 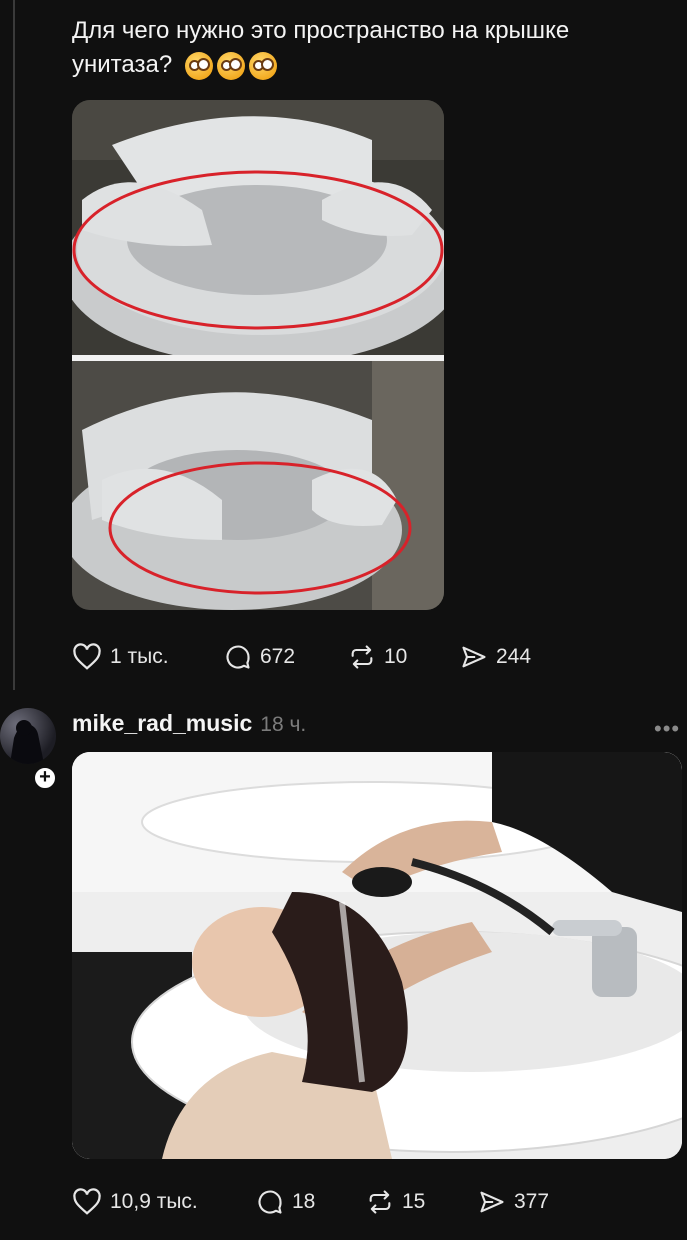 I want to click on reply-button: 18, so click(x=311, y=1202).